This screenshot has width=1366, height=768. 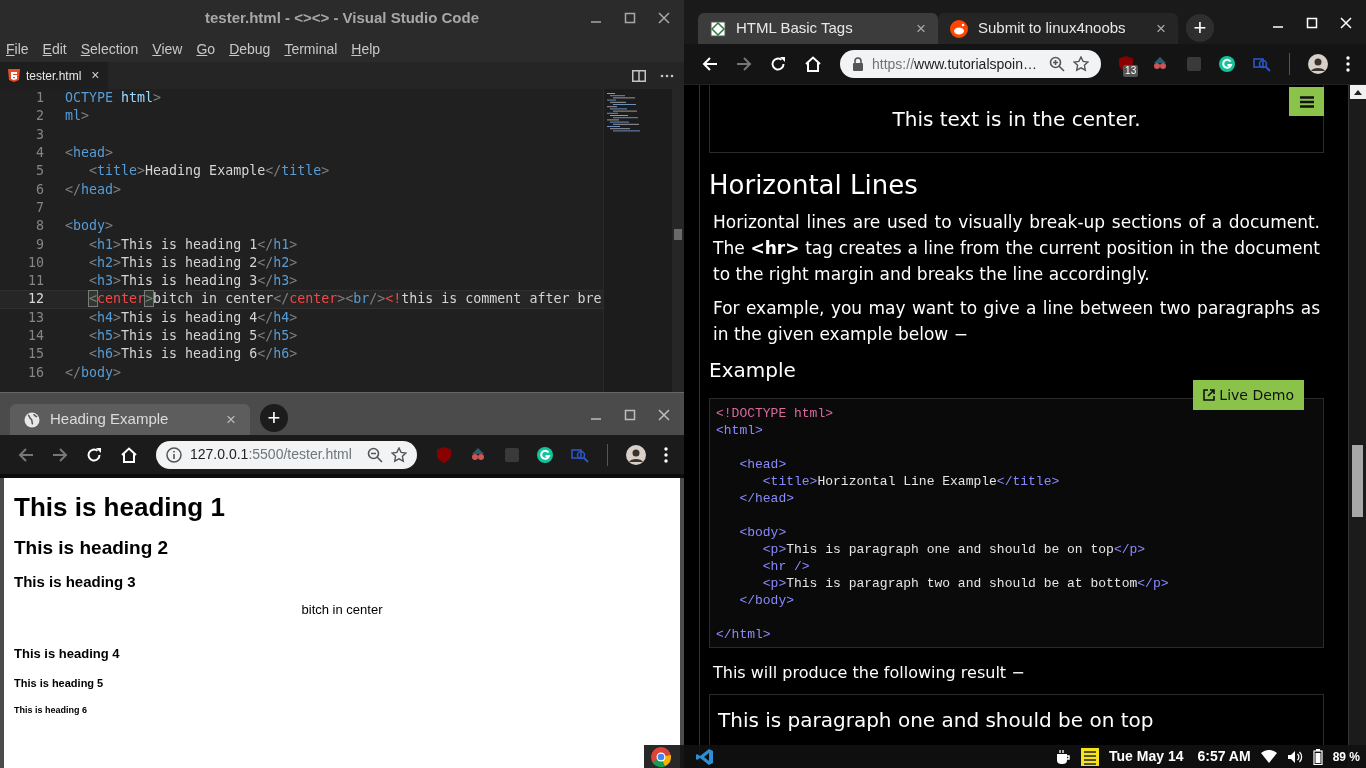 I want to click on site-logo-icon, so click(x=718, y=28).